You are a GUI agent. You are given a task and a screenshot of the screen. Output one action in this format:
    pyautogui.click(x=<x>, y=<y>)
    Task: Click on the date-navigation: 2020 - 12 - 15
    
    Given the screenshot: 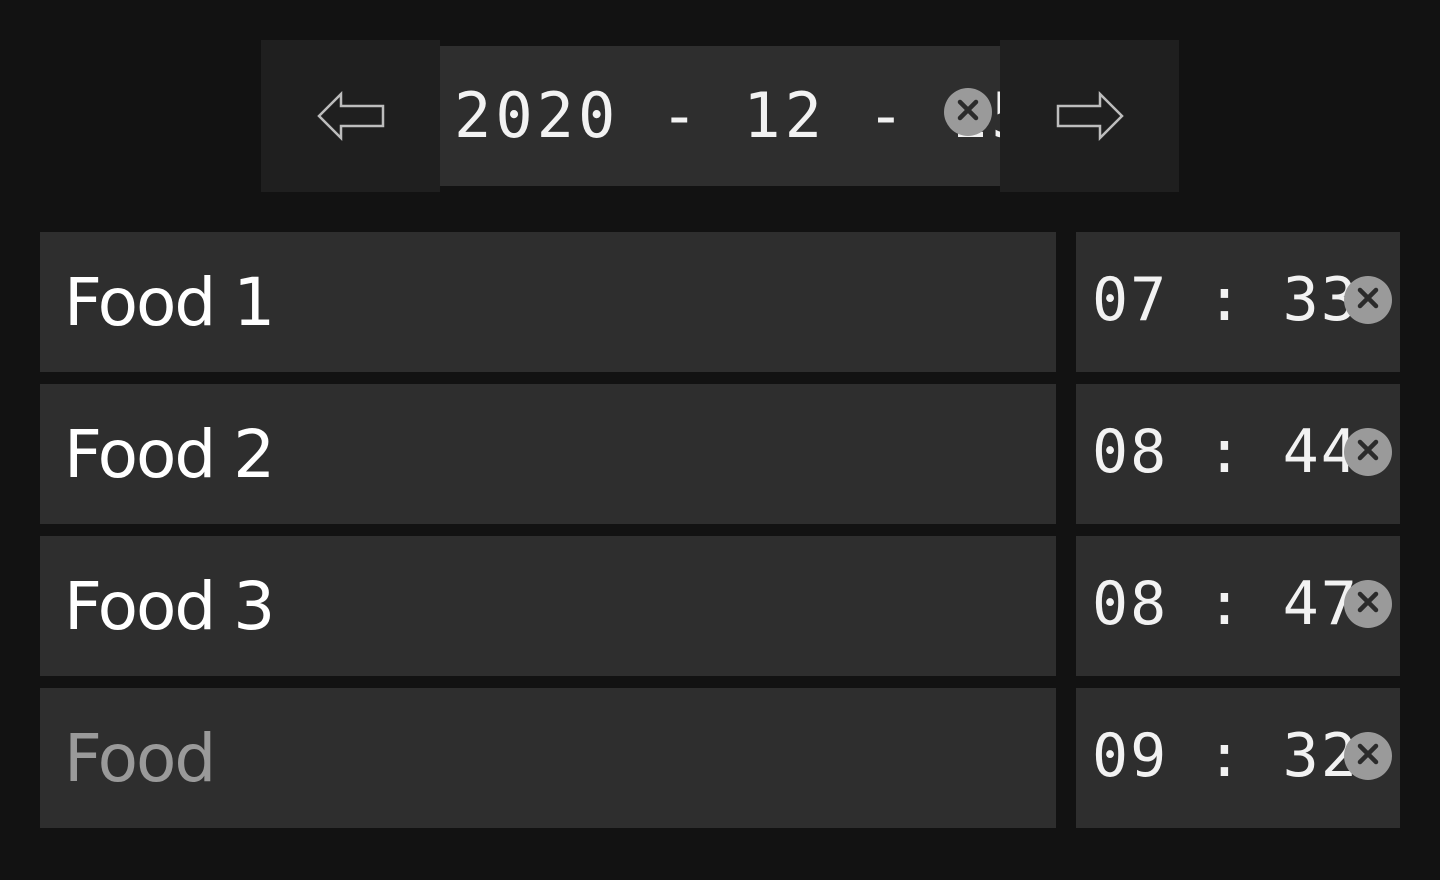 What is the action you would take?
    pyautogui.click(x=720, y=116)
    